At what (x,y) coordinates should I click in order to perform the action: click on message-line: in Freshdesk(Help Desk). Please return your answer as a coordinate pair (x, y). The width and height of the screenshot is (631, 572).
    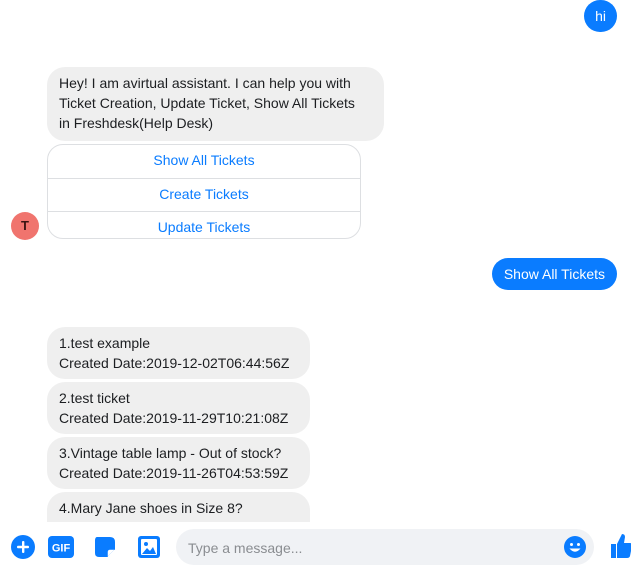
    Looking at the image, I should click on (136, 123).